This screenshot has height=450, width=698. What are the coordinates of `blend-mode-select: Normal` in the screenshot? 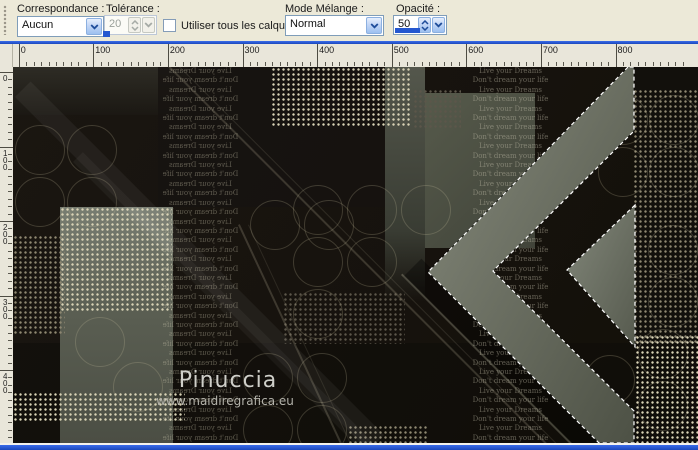 It's located at (334, 25).